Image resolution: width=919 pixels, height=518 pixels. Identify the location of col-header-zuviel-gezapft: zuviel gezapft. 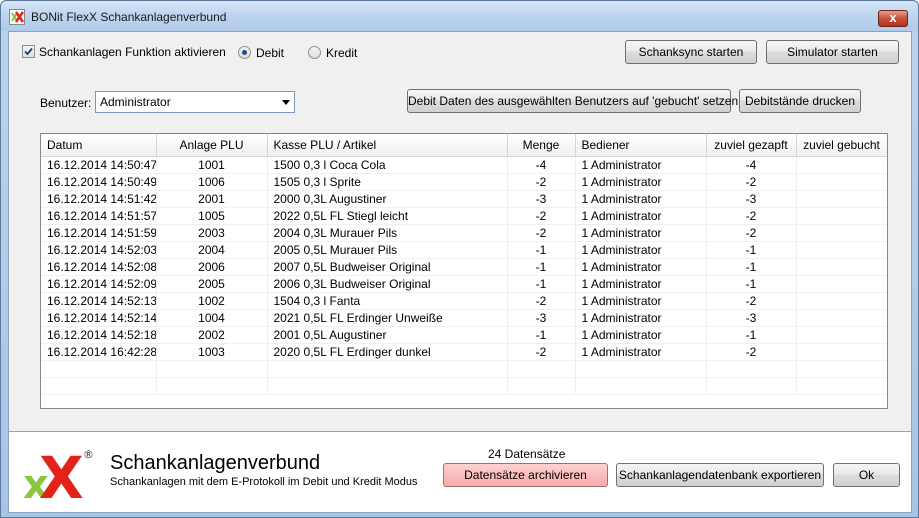
(751, 145).